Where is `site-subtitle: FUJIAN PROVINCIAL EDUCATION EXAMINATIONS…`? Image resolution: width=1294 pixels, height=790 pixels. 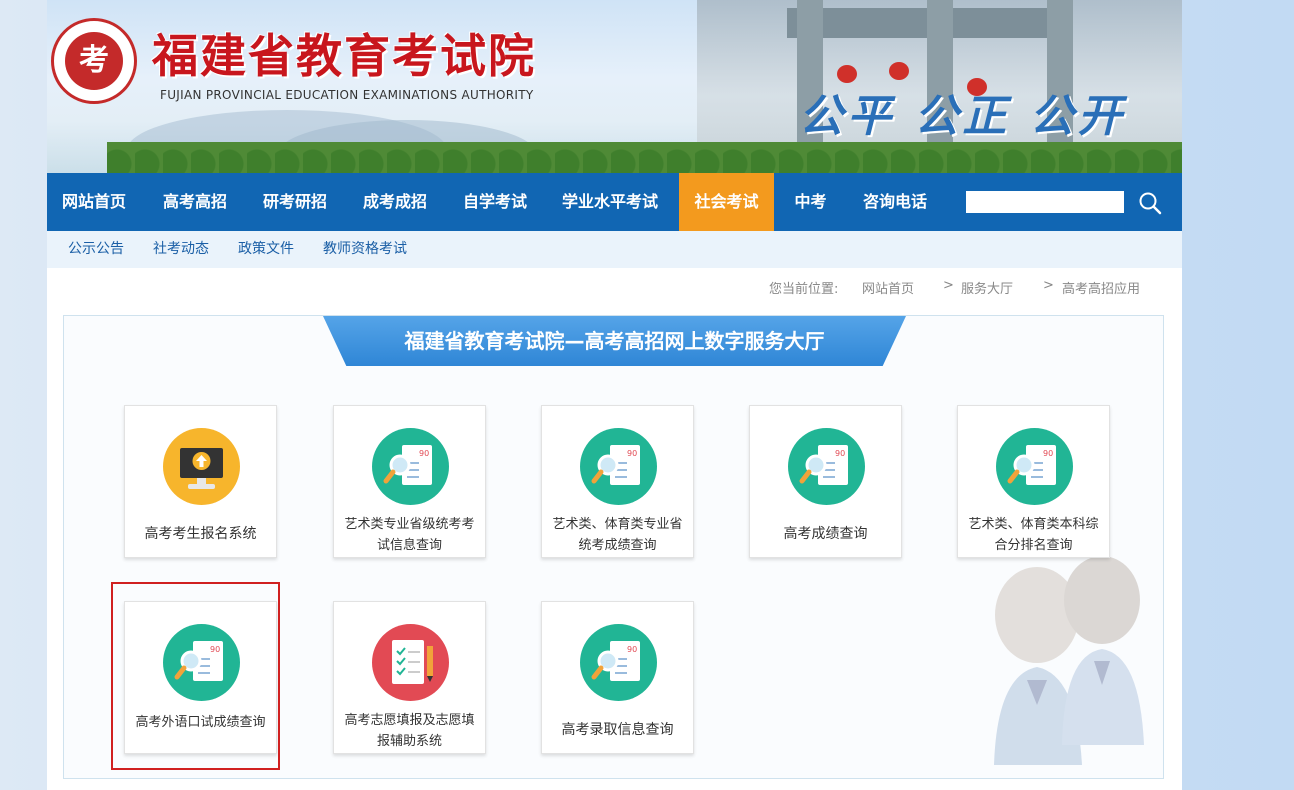 site-subtitle: FUJIAN PROVINCIAL EDUCATION EXAMINATIONS… is located at coordinates (347, 95).